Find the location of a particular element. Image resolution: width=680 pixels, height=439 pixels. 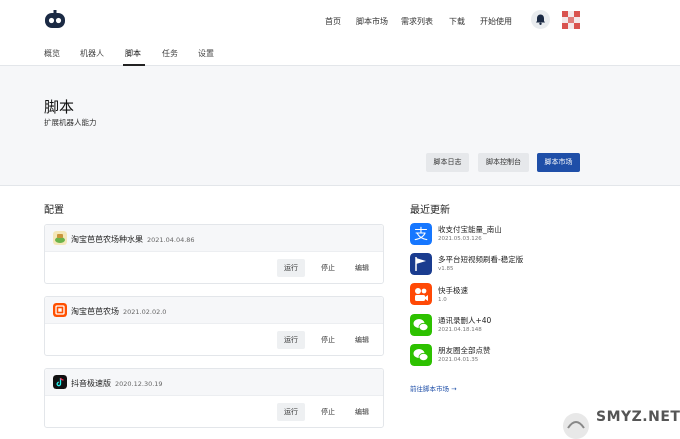

page-title: 脚本 is located at coordinates (59, 107).